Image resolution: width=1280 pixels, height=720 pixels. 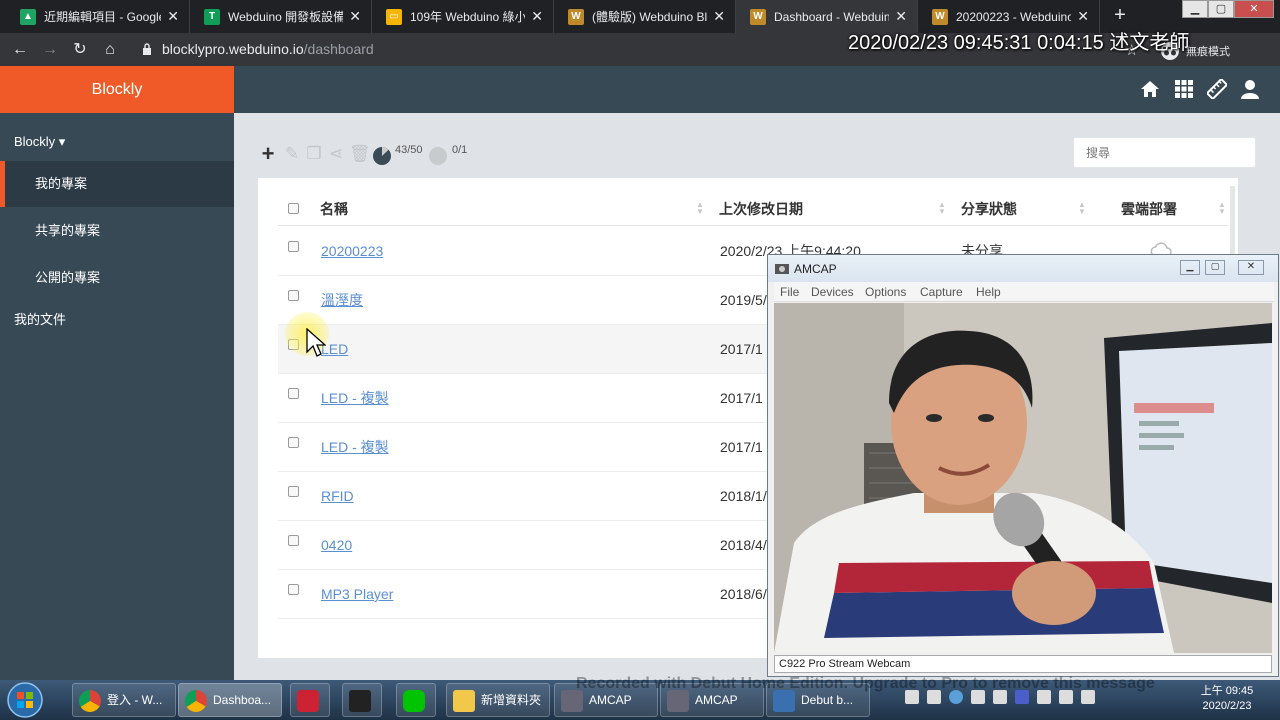 I want to click on ruler-icon, so click(x=1217, y=89).